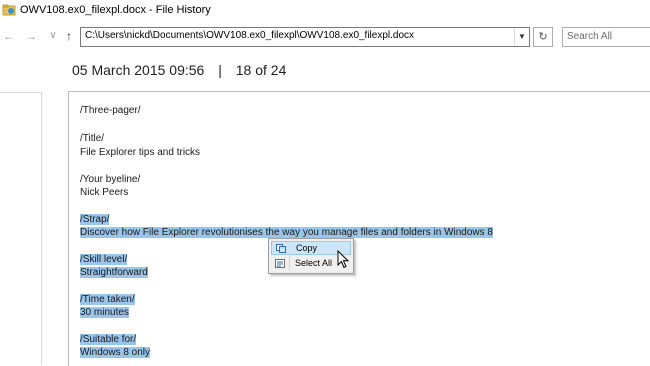 The width and height of the screenshot is (650, 366). What do you see at coordinates (115, 10) in the screenshot?
I see `window-title: OWV108.ex0_filexpl.docx - File History` at bounding box center [115, 10].